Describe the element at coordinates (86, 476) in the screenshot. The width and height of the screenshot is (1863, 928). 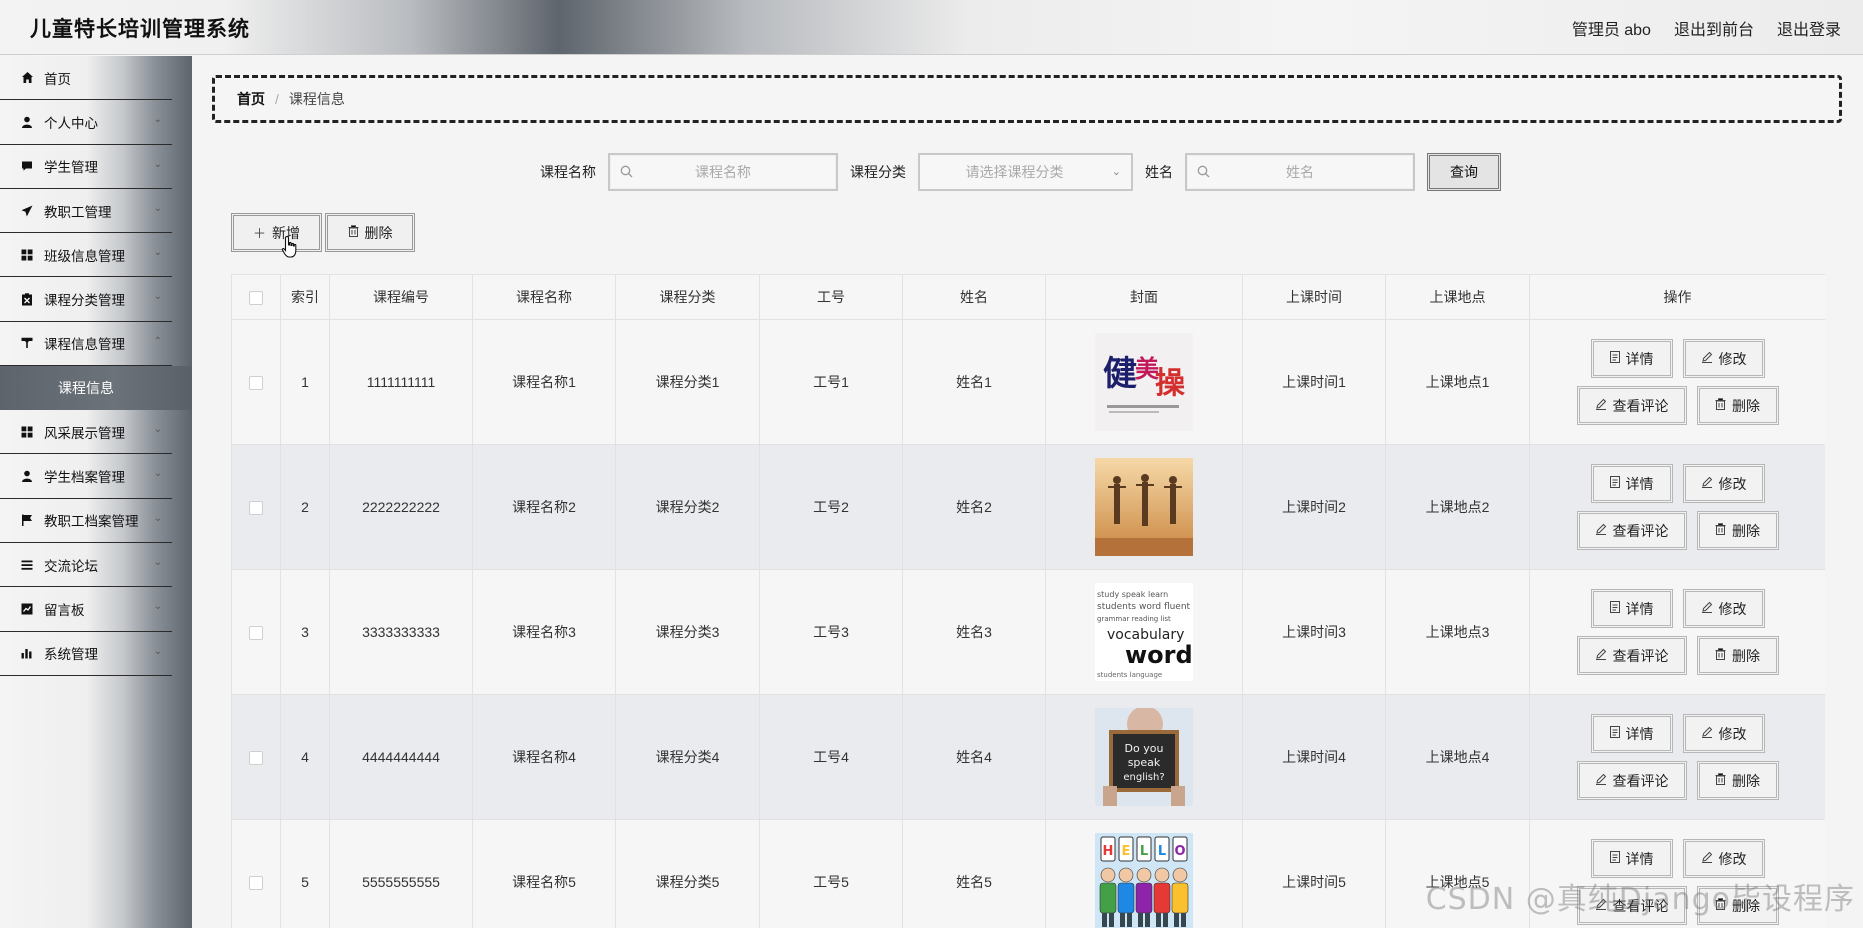
I see `sidebar-item-student-archive-management: 学生档案管理 ⌄` at that location.